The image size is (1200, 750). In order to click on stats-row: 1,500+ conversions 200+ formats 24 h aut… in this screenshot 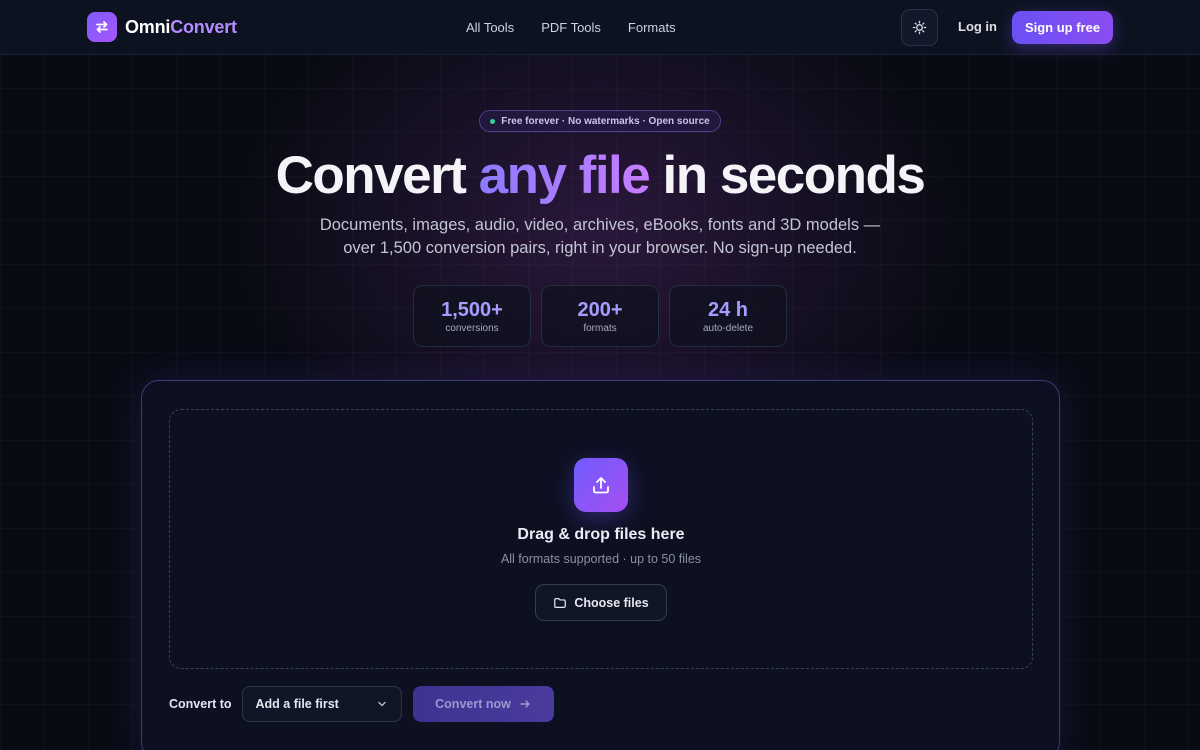, I will do `click(605, 316)`.